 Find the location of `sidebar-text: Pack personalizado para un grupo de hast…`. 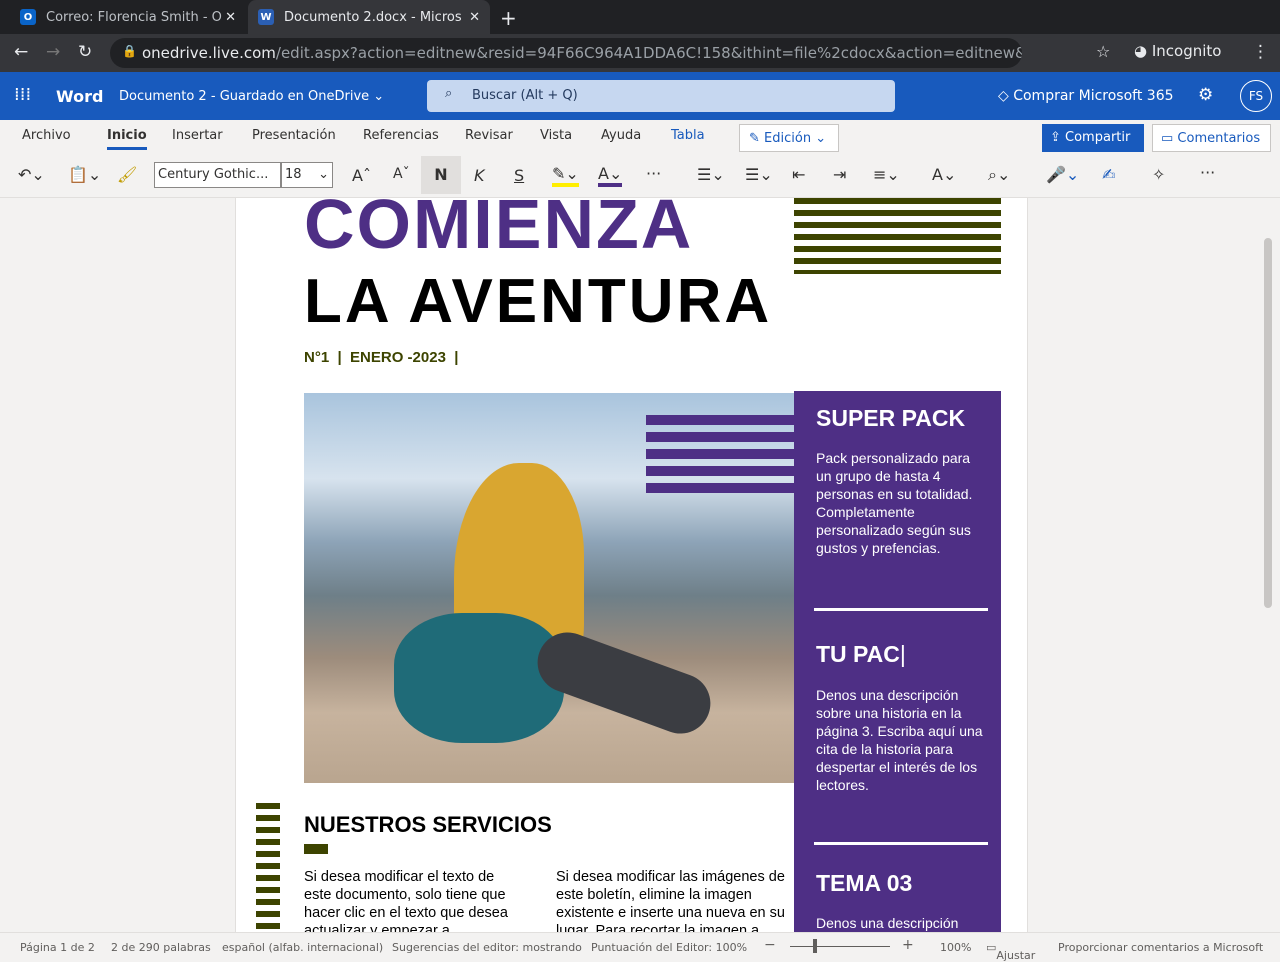

sidebar-text: Pack personalizado para un grupo de hast… is located at coordinates (894, 503).